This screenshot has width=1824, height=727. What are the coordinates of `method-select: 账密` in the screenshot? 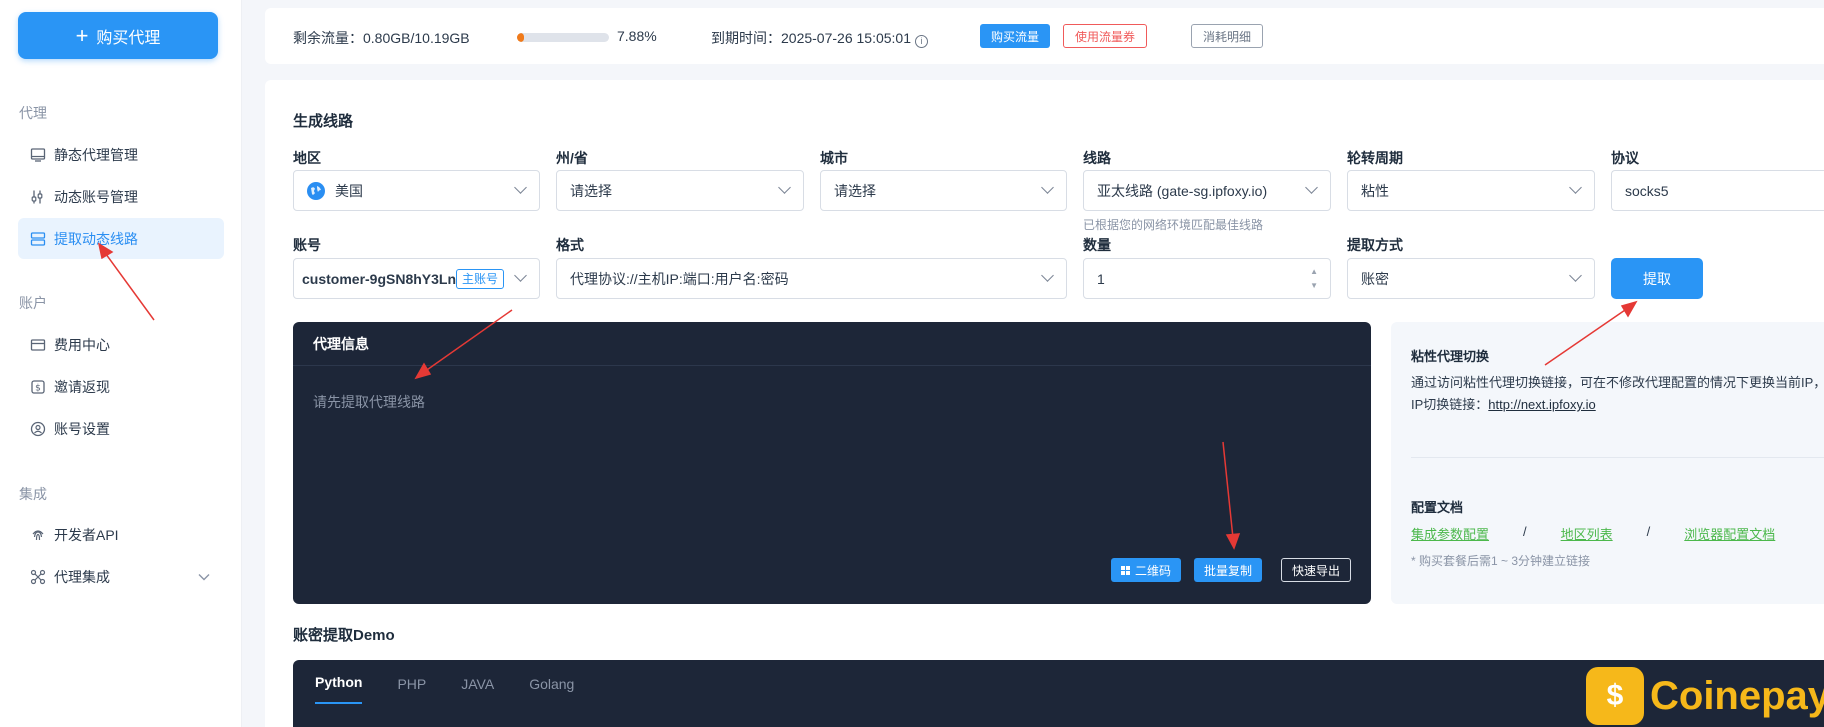 It's located at (1471, 278).